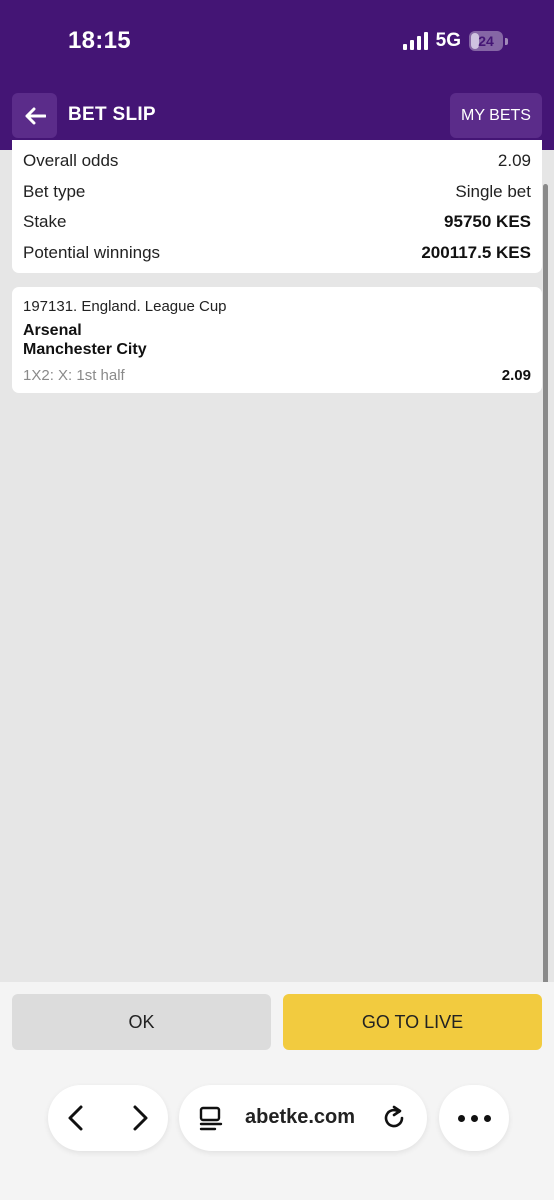  What do you see at coordinates (487, 221) in the screenshot?
I see `summary-value: 95750 KES` at bounding box center [487, 221].